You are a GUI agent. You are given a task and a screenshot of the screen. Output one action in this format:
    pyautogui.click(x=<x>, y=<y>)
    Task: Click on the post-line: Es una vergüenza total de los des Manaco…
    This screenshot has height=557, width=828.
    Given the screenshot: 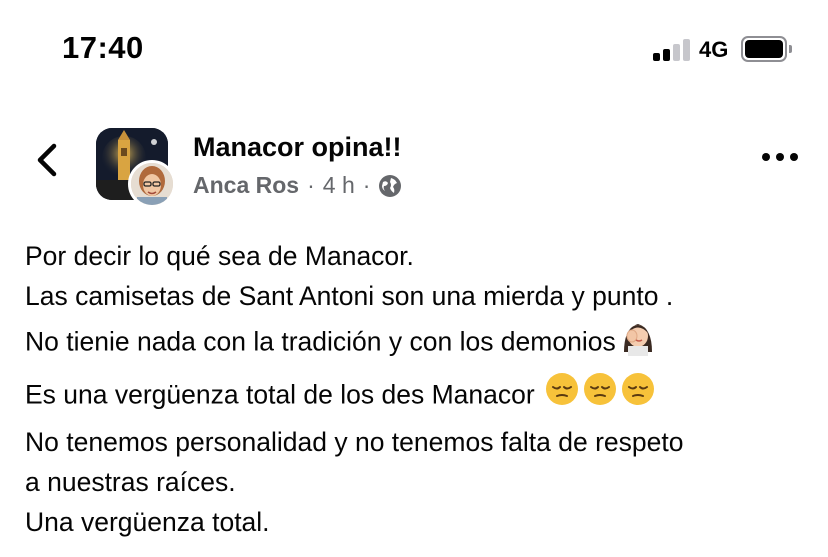 What is the action you would take?
    pyautogui.click(x=420, y=396)
    